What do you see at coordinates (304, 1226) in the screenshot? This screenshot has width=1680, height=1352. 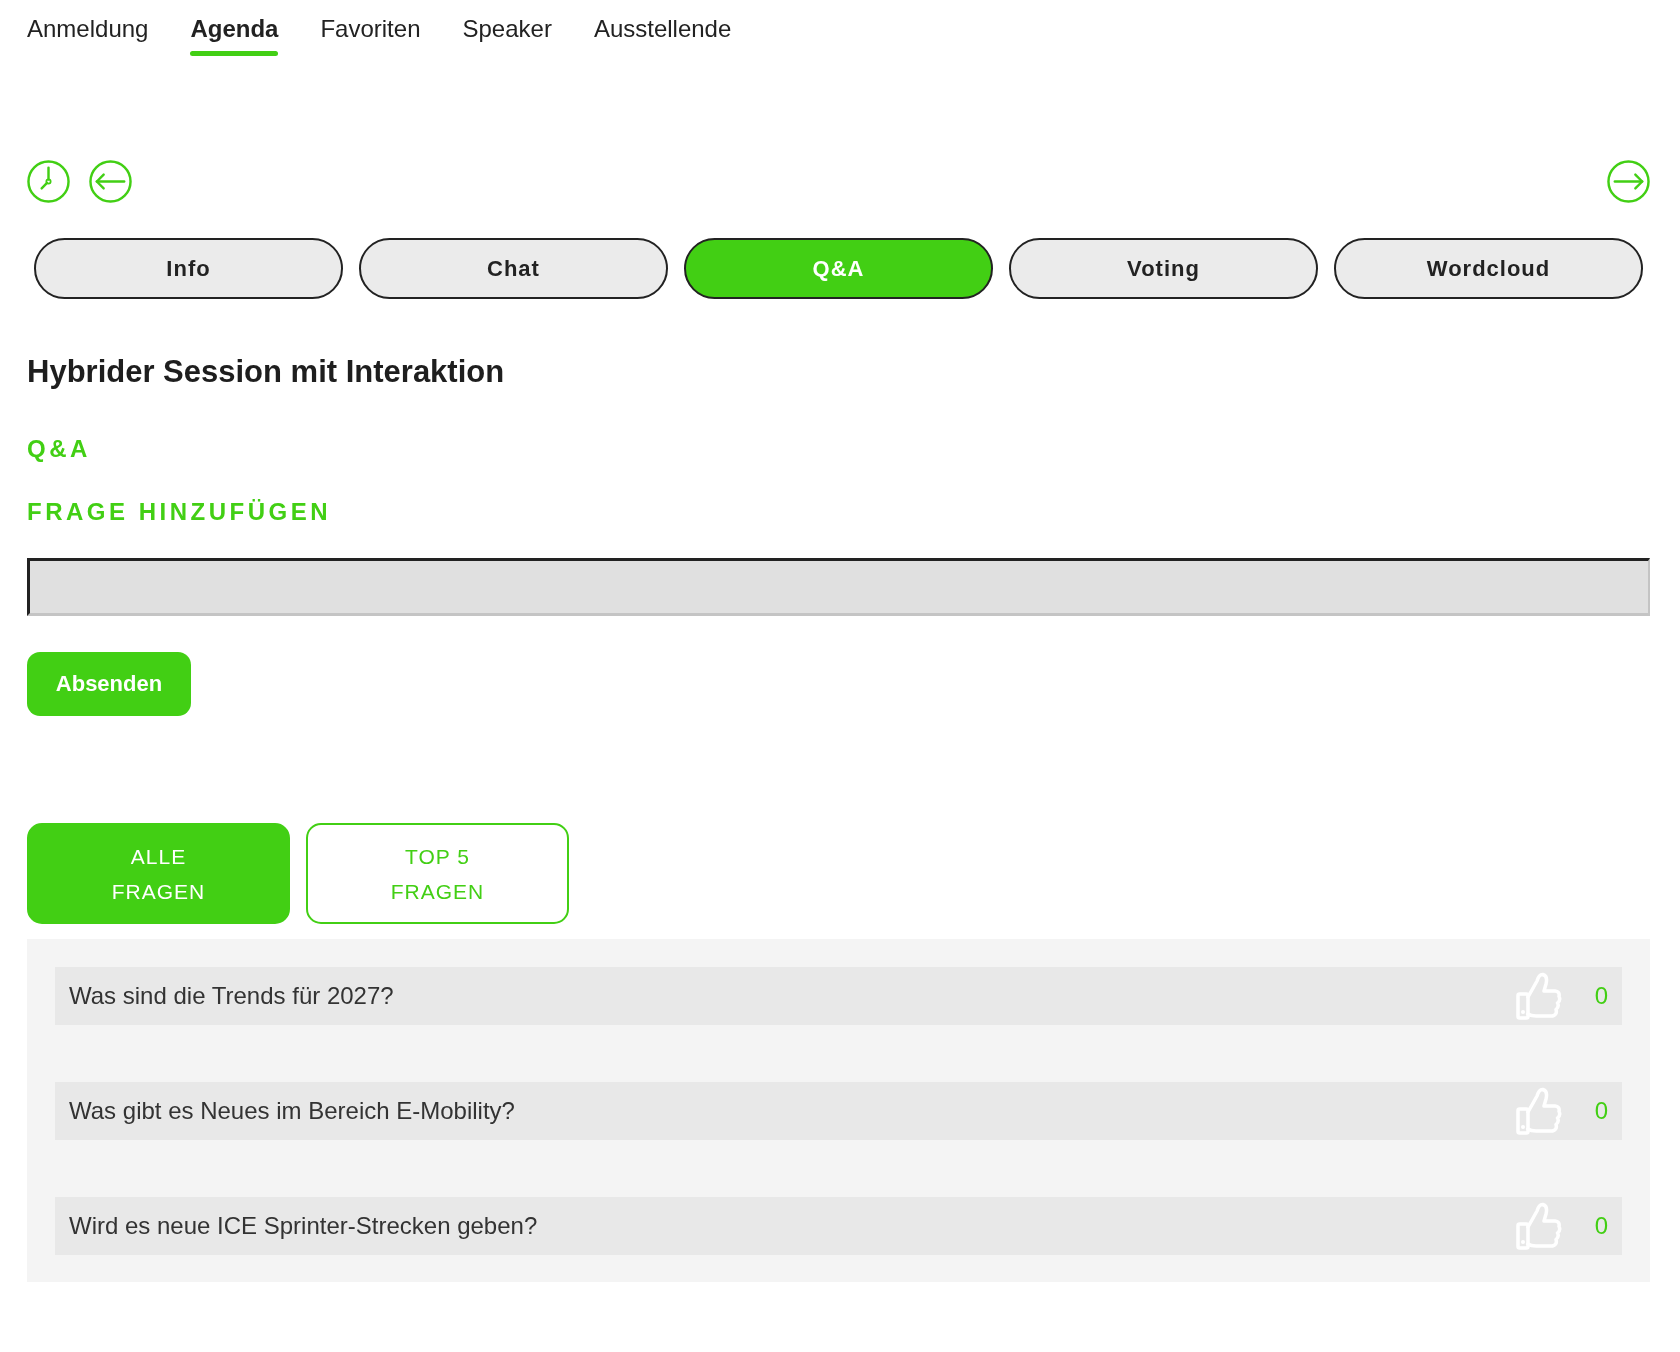 I see `question-text: Wird es neue ICE Sprinter-Strecken geben?` at bounding box center [304, 1226].